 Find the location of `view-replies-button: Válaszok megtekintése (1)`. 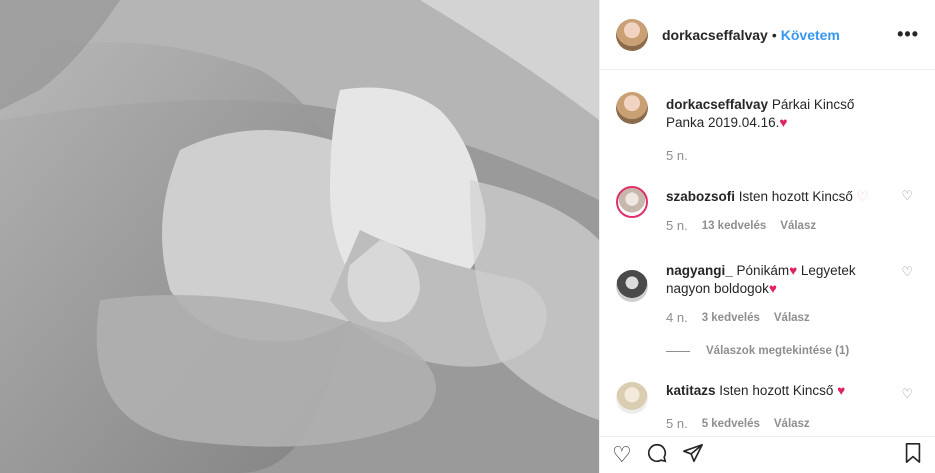

view-replies-button: Válaszok megtekintése (1) is located at coordinates (757, 351).